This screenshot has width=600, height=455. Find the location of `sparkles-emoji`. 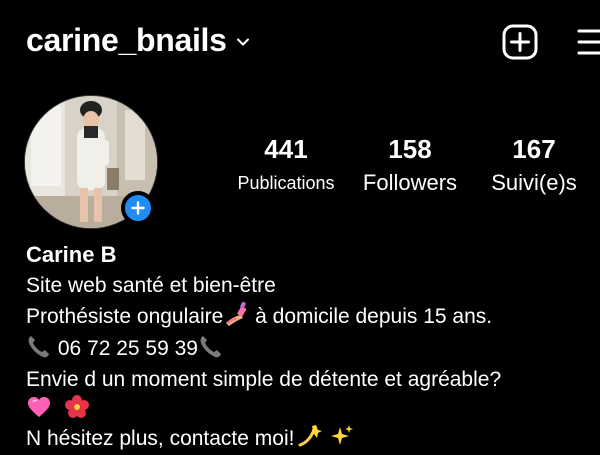

sparkles-emoji is located at coordinates (342, 435).